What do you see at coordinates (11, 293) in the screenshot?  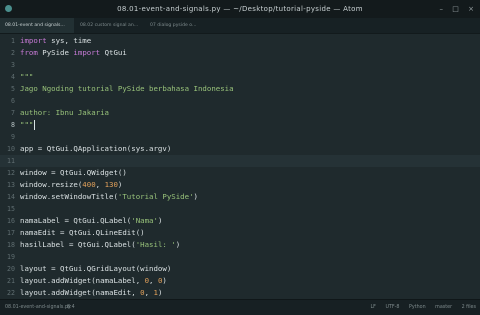 I see `line-number: 22` at bounding box center [11, 293].